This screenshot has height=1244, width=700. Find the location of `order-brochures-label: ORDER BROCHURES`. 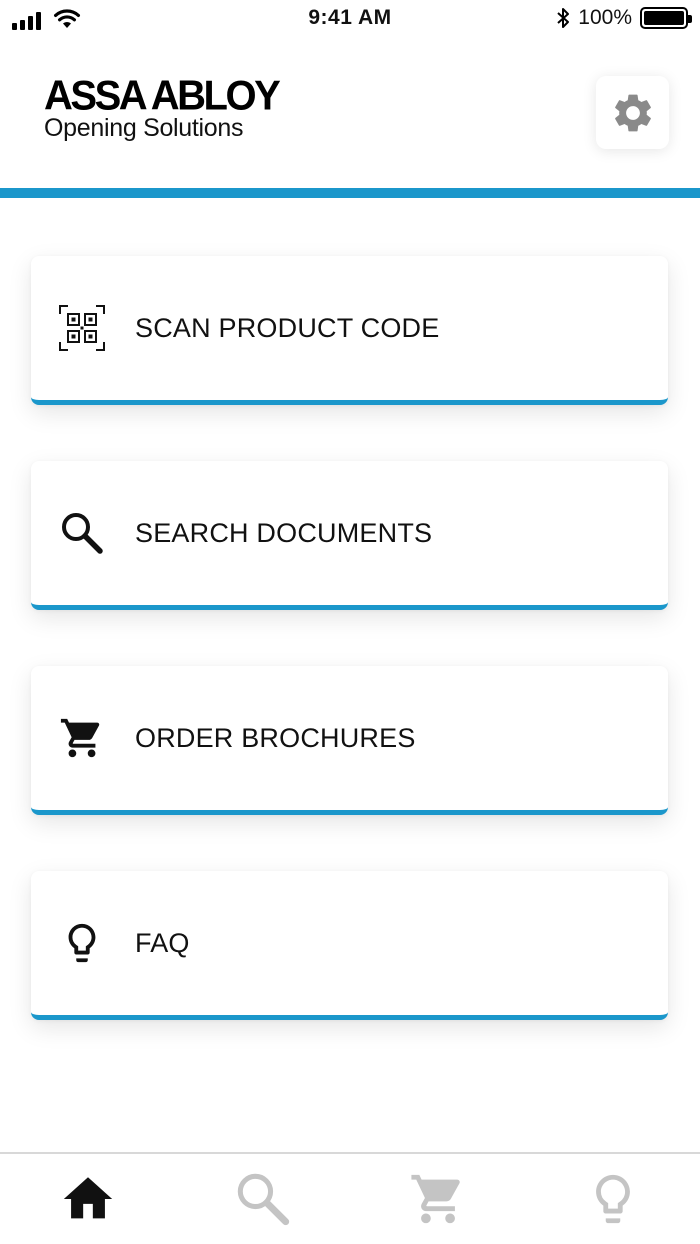

order-brochures-label: ORDER BROCHURES is located at coordinates (275, 737).